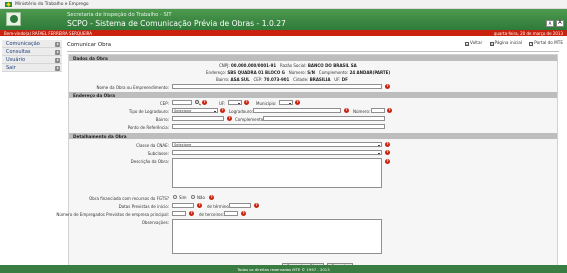  Describe the element at coordinates (550, 23) in the screenshot. I see `decrease-font-button: A` at that location.